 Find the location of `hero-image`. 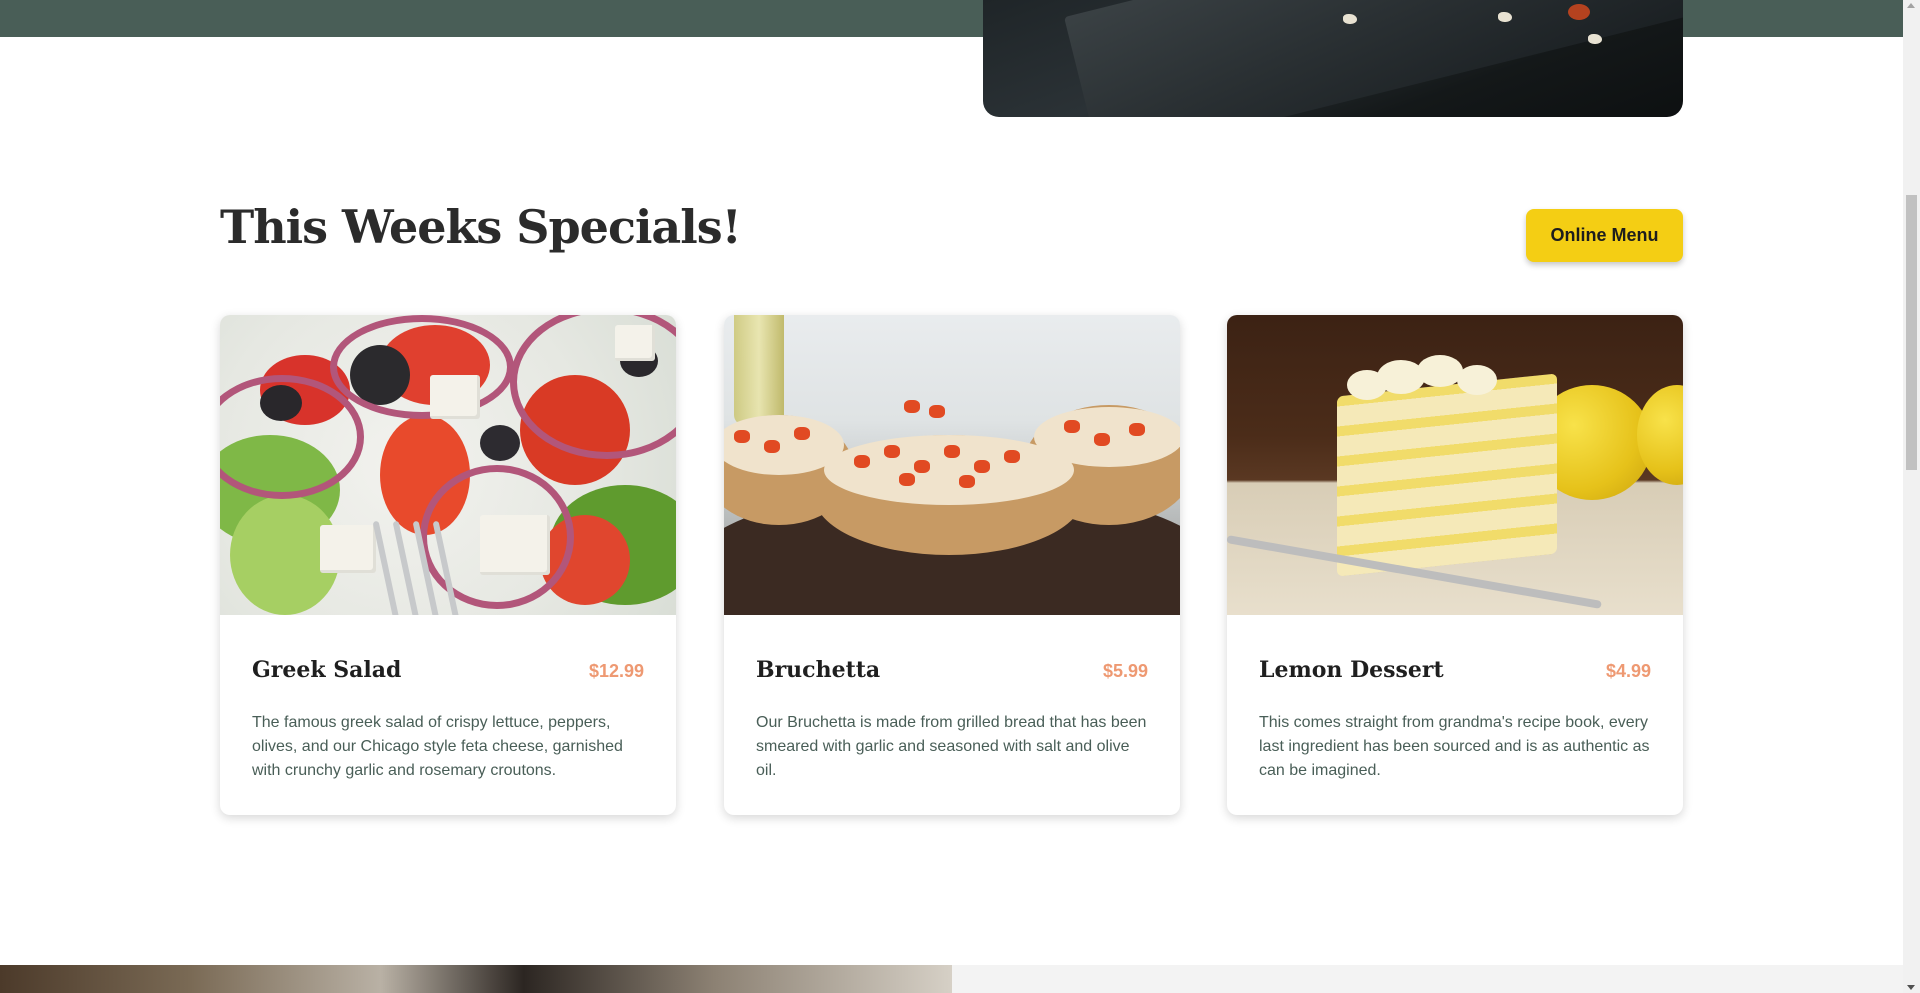

hero-image is located at coordinates (1333, 58).